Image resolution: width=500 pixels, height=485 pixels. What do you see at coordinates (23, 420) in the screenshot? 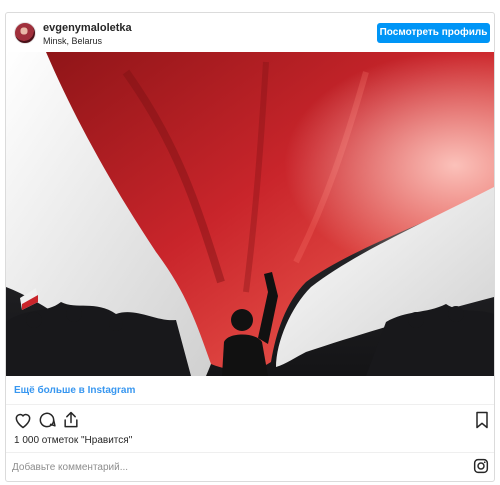
I see `heart-icon` at bounding box center [23, 420].